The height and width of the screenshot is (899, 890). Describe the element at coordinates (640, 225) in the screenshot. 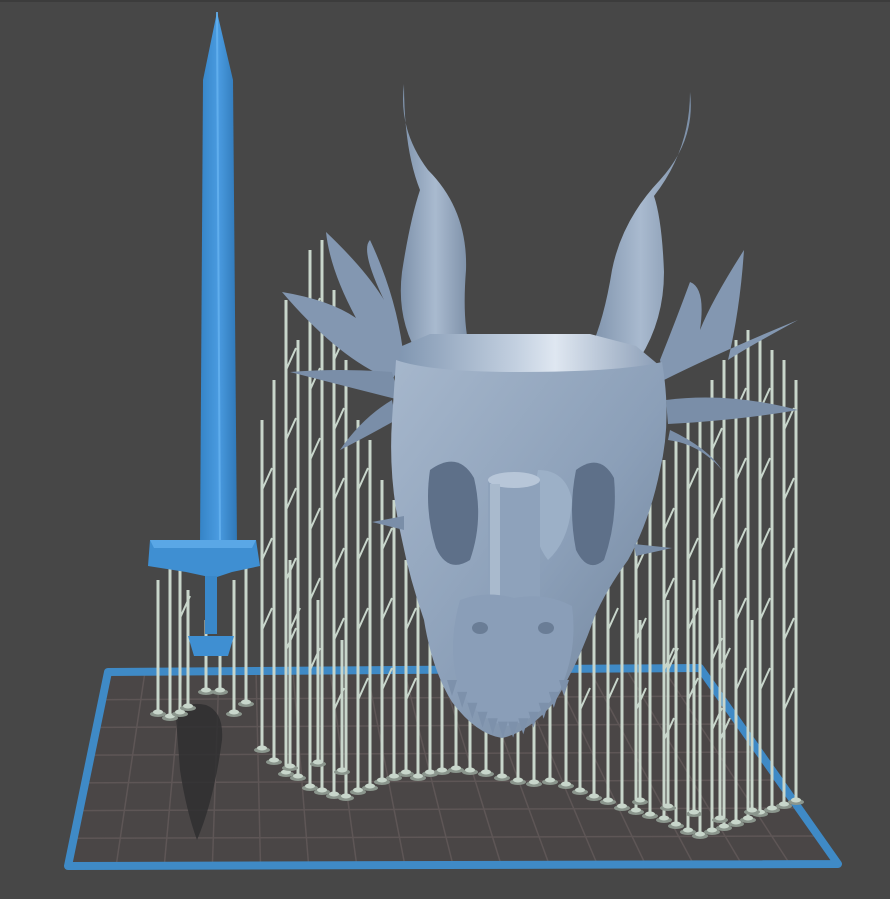

I see `right-horn` at that location.